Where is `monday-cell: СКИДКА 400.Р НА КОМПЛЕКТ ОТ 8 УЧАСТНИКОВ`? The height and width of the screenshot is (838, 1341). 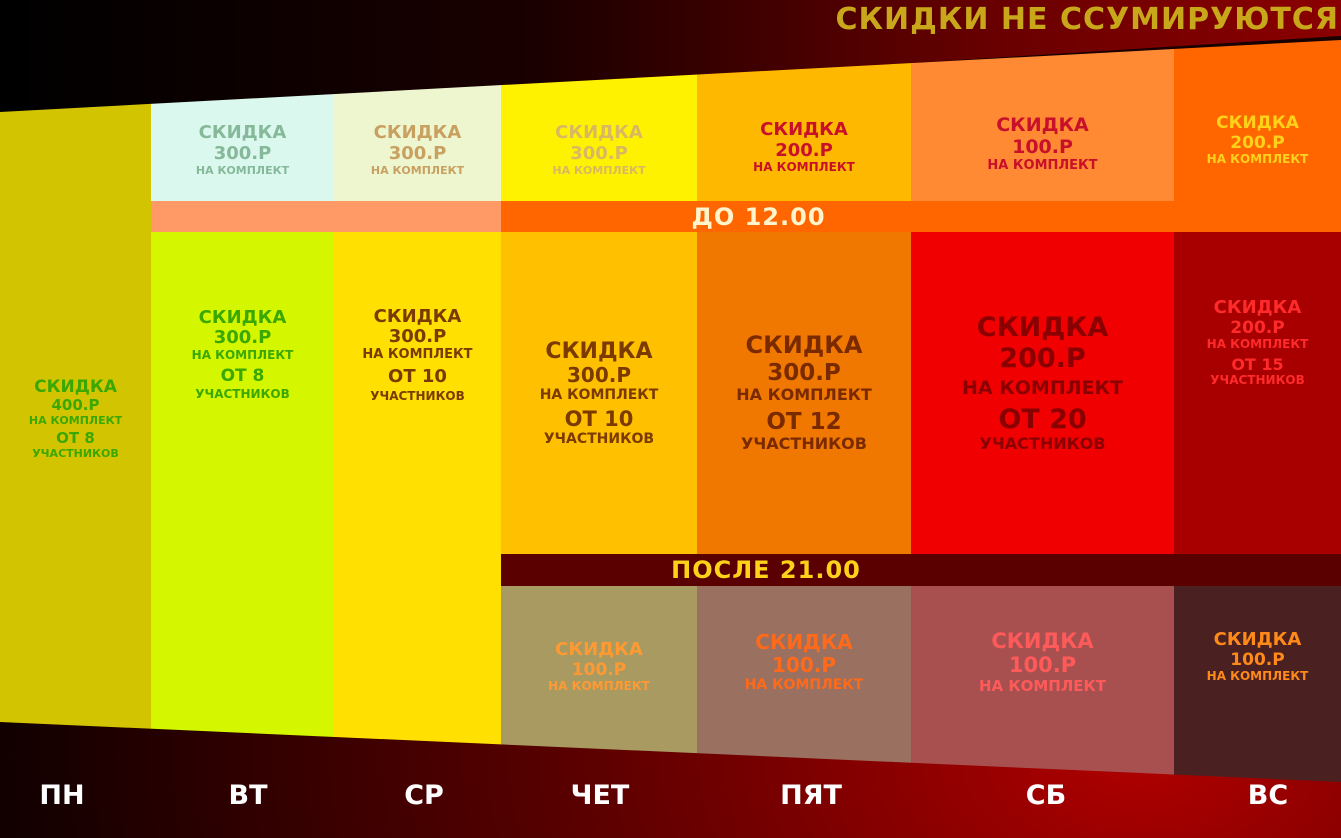
monday-cell: СКИДКА 400.Р НА КОМПЛЕКТ ОТ 8 УЧАСТНИКОВ is located at coordinates (75, 411).